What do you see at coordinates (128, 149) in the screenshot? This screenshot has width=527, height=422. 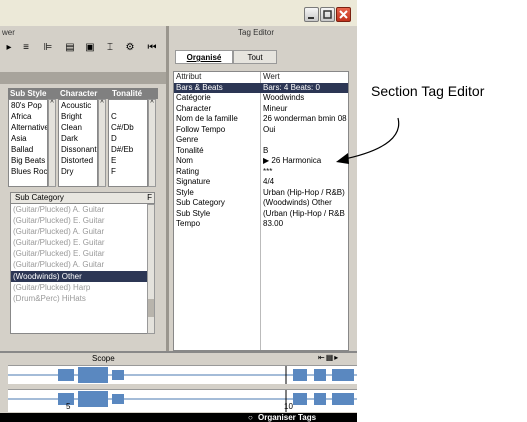 I see `list-item: D#/Eb` at bounding box center [128, 149].